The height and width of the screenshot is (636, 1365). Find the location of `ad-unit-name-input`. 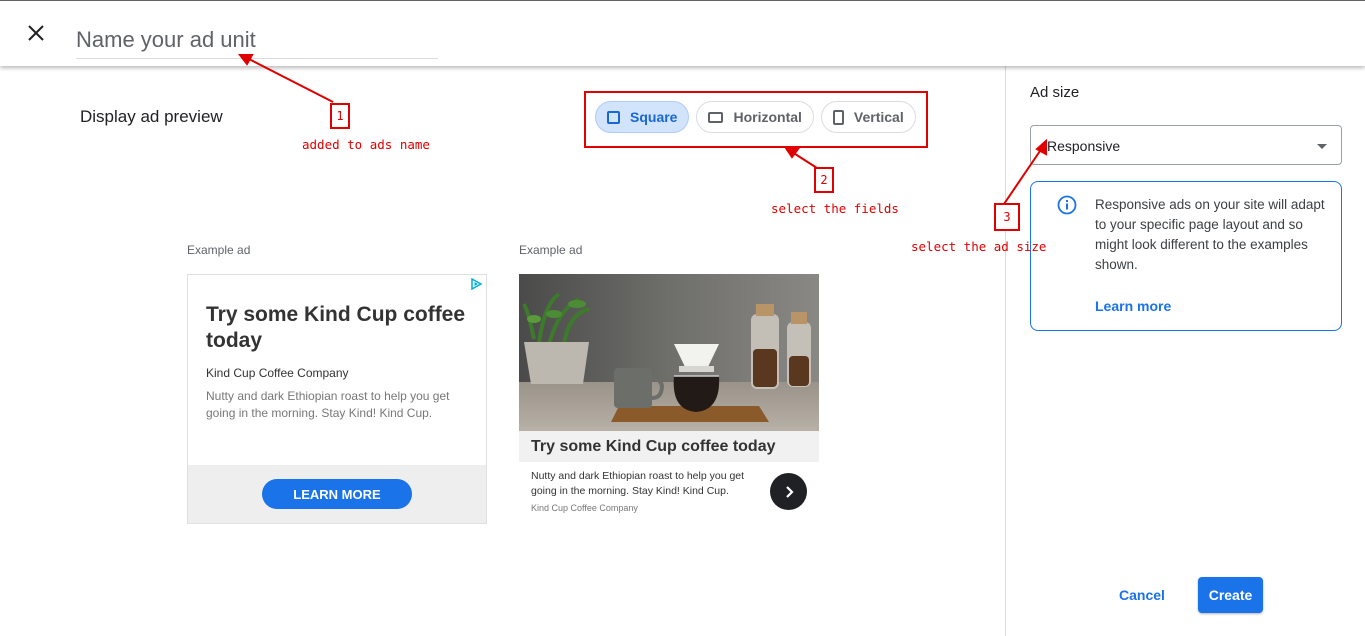

ad-unit-name-input is located at coordinates (257, 40).